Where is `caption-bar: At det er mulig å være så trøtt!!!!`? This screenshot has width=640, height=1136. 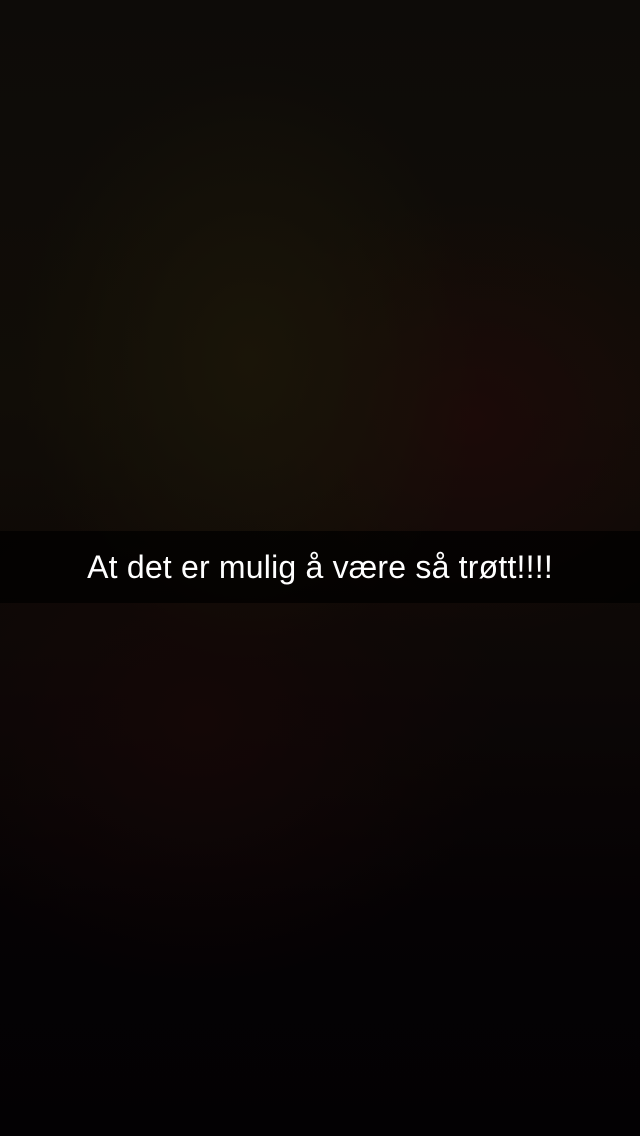 caption-bar: At det er mulig å være så trøtt!!!! is located at coordinates (320, 567).